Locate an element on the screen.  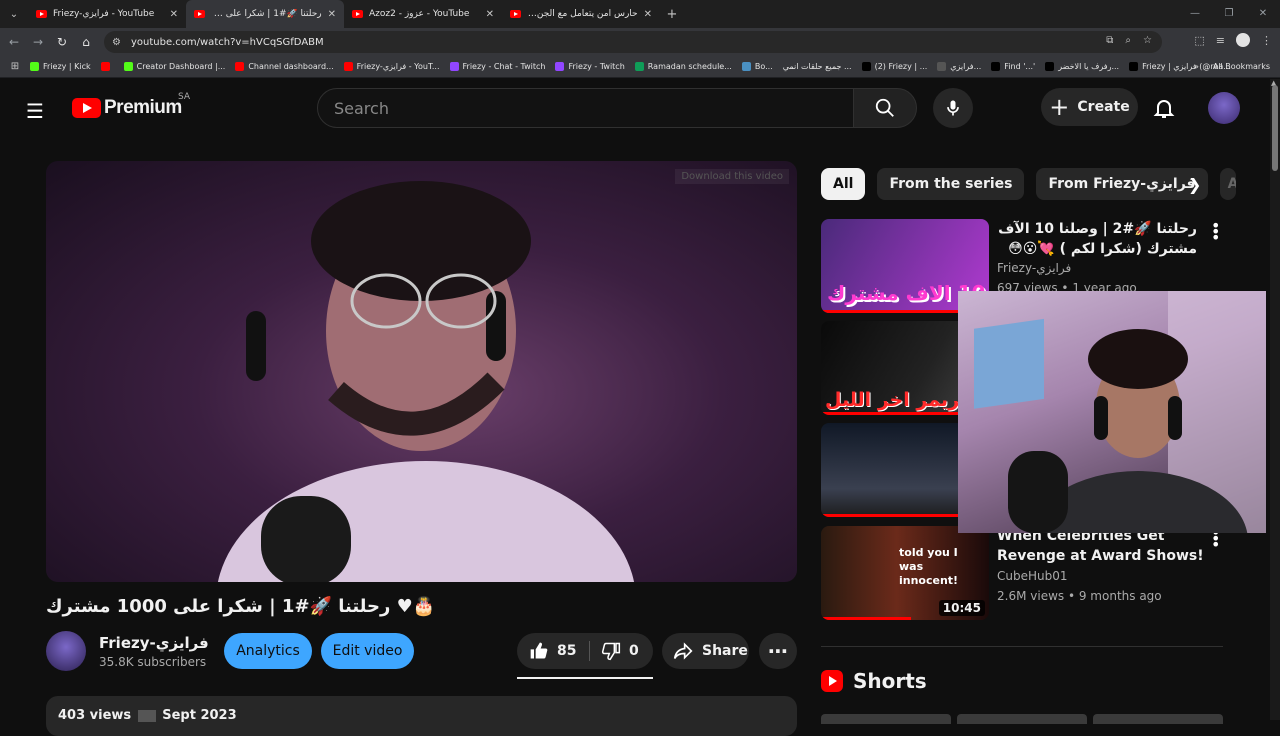
channel-name: Friezy-فرايزي is located at coordinates (154, 643).